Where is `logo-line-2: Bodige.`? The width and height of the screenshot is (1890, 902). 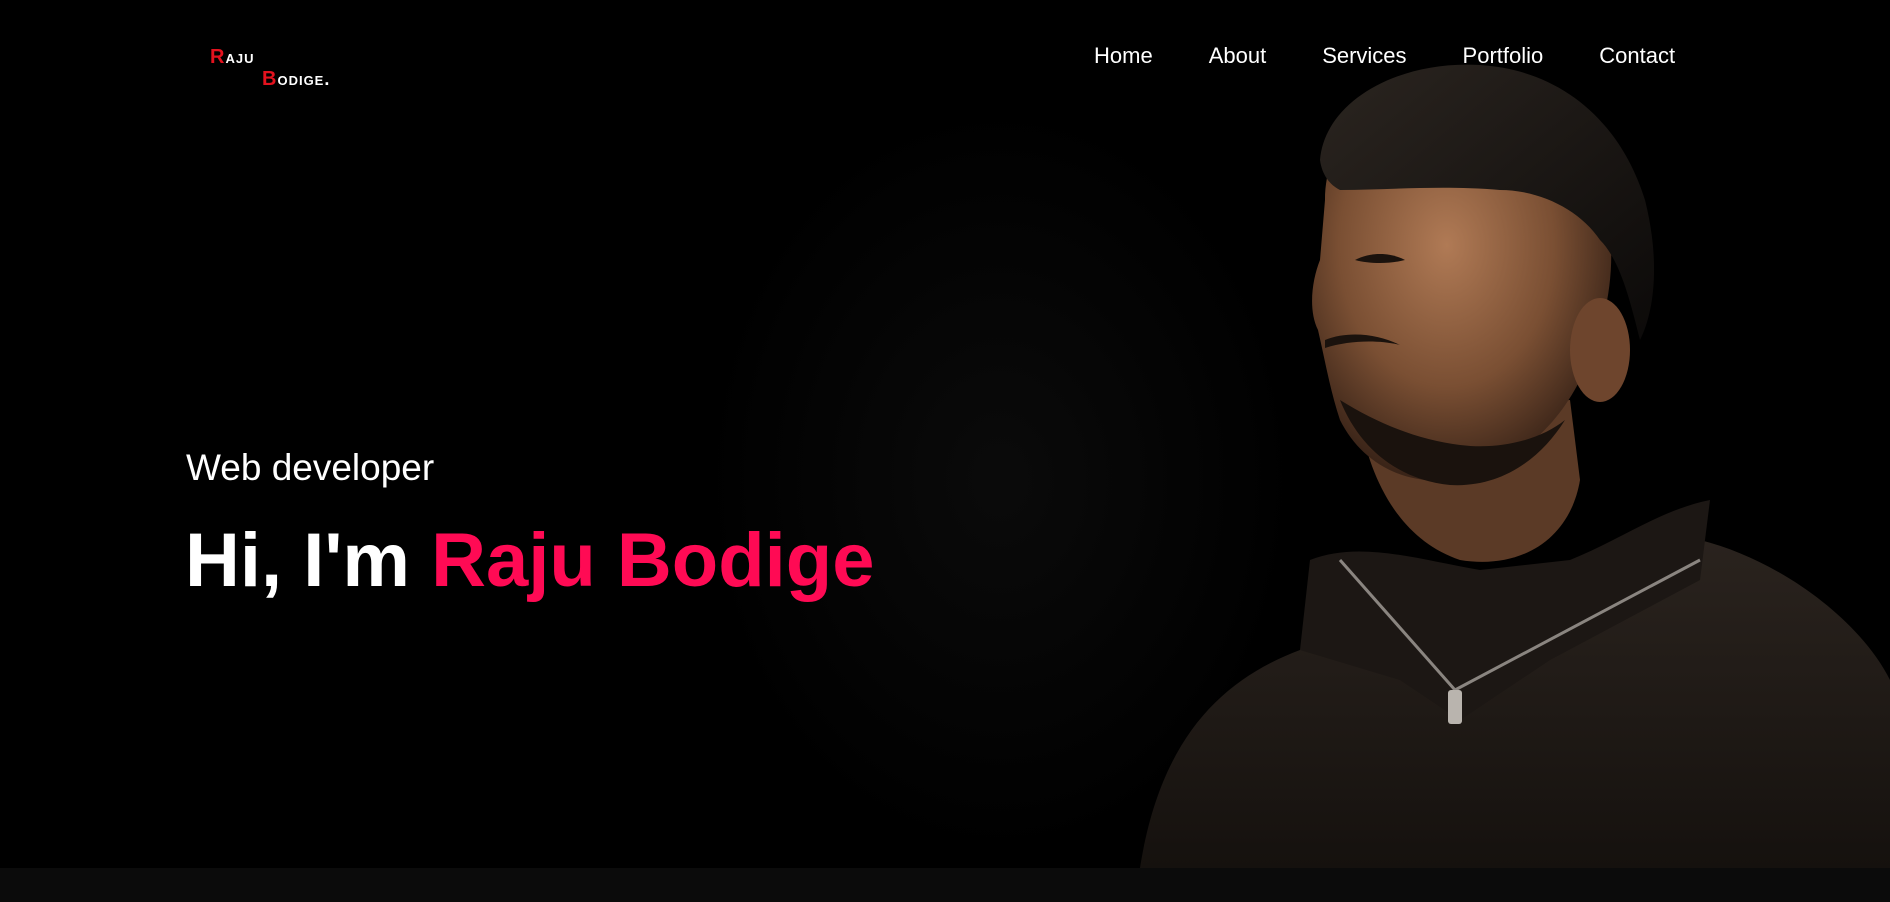
logo-line-2: Bodige. is located at coordinates (296, 79).